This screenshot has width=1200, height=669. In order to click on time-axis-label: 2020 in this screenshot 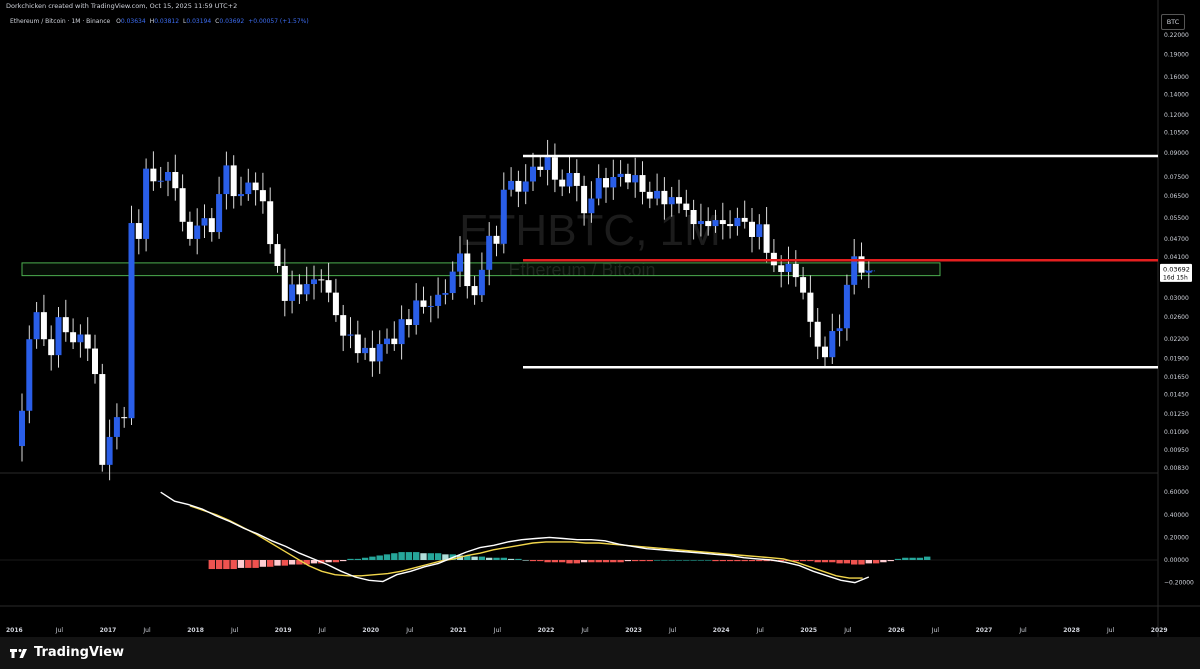, I will do `click(370, 630)`.